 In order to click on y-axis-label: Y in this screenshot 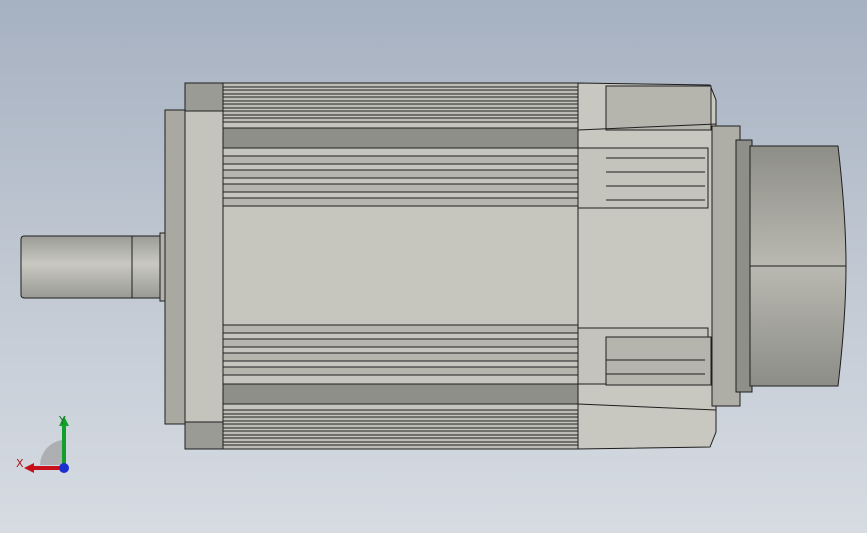, I will do `click(62, 420)`.